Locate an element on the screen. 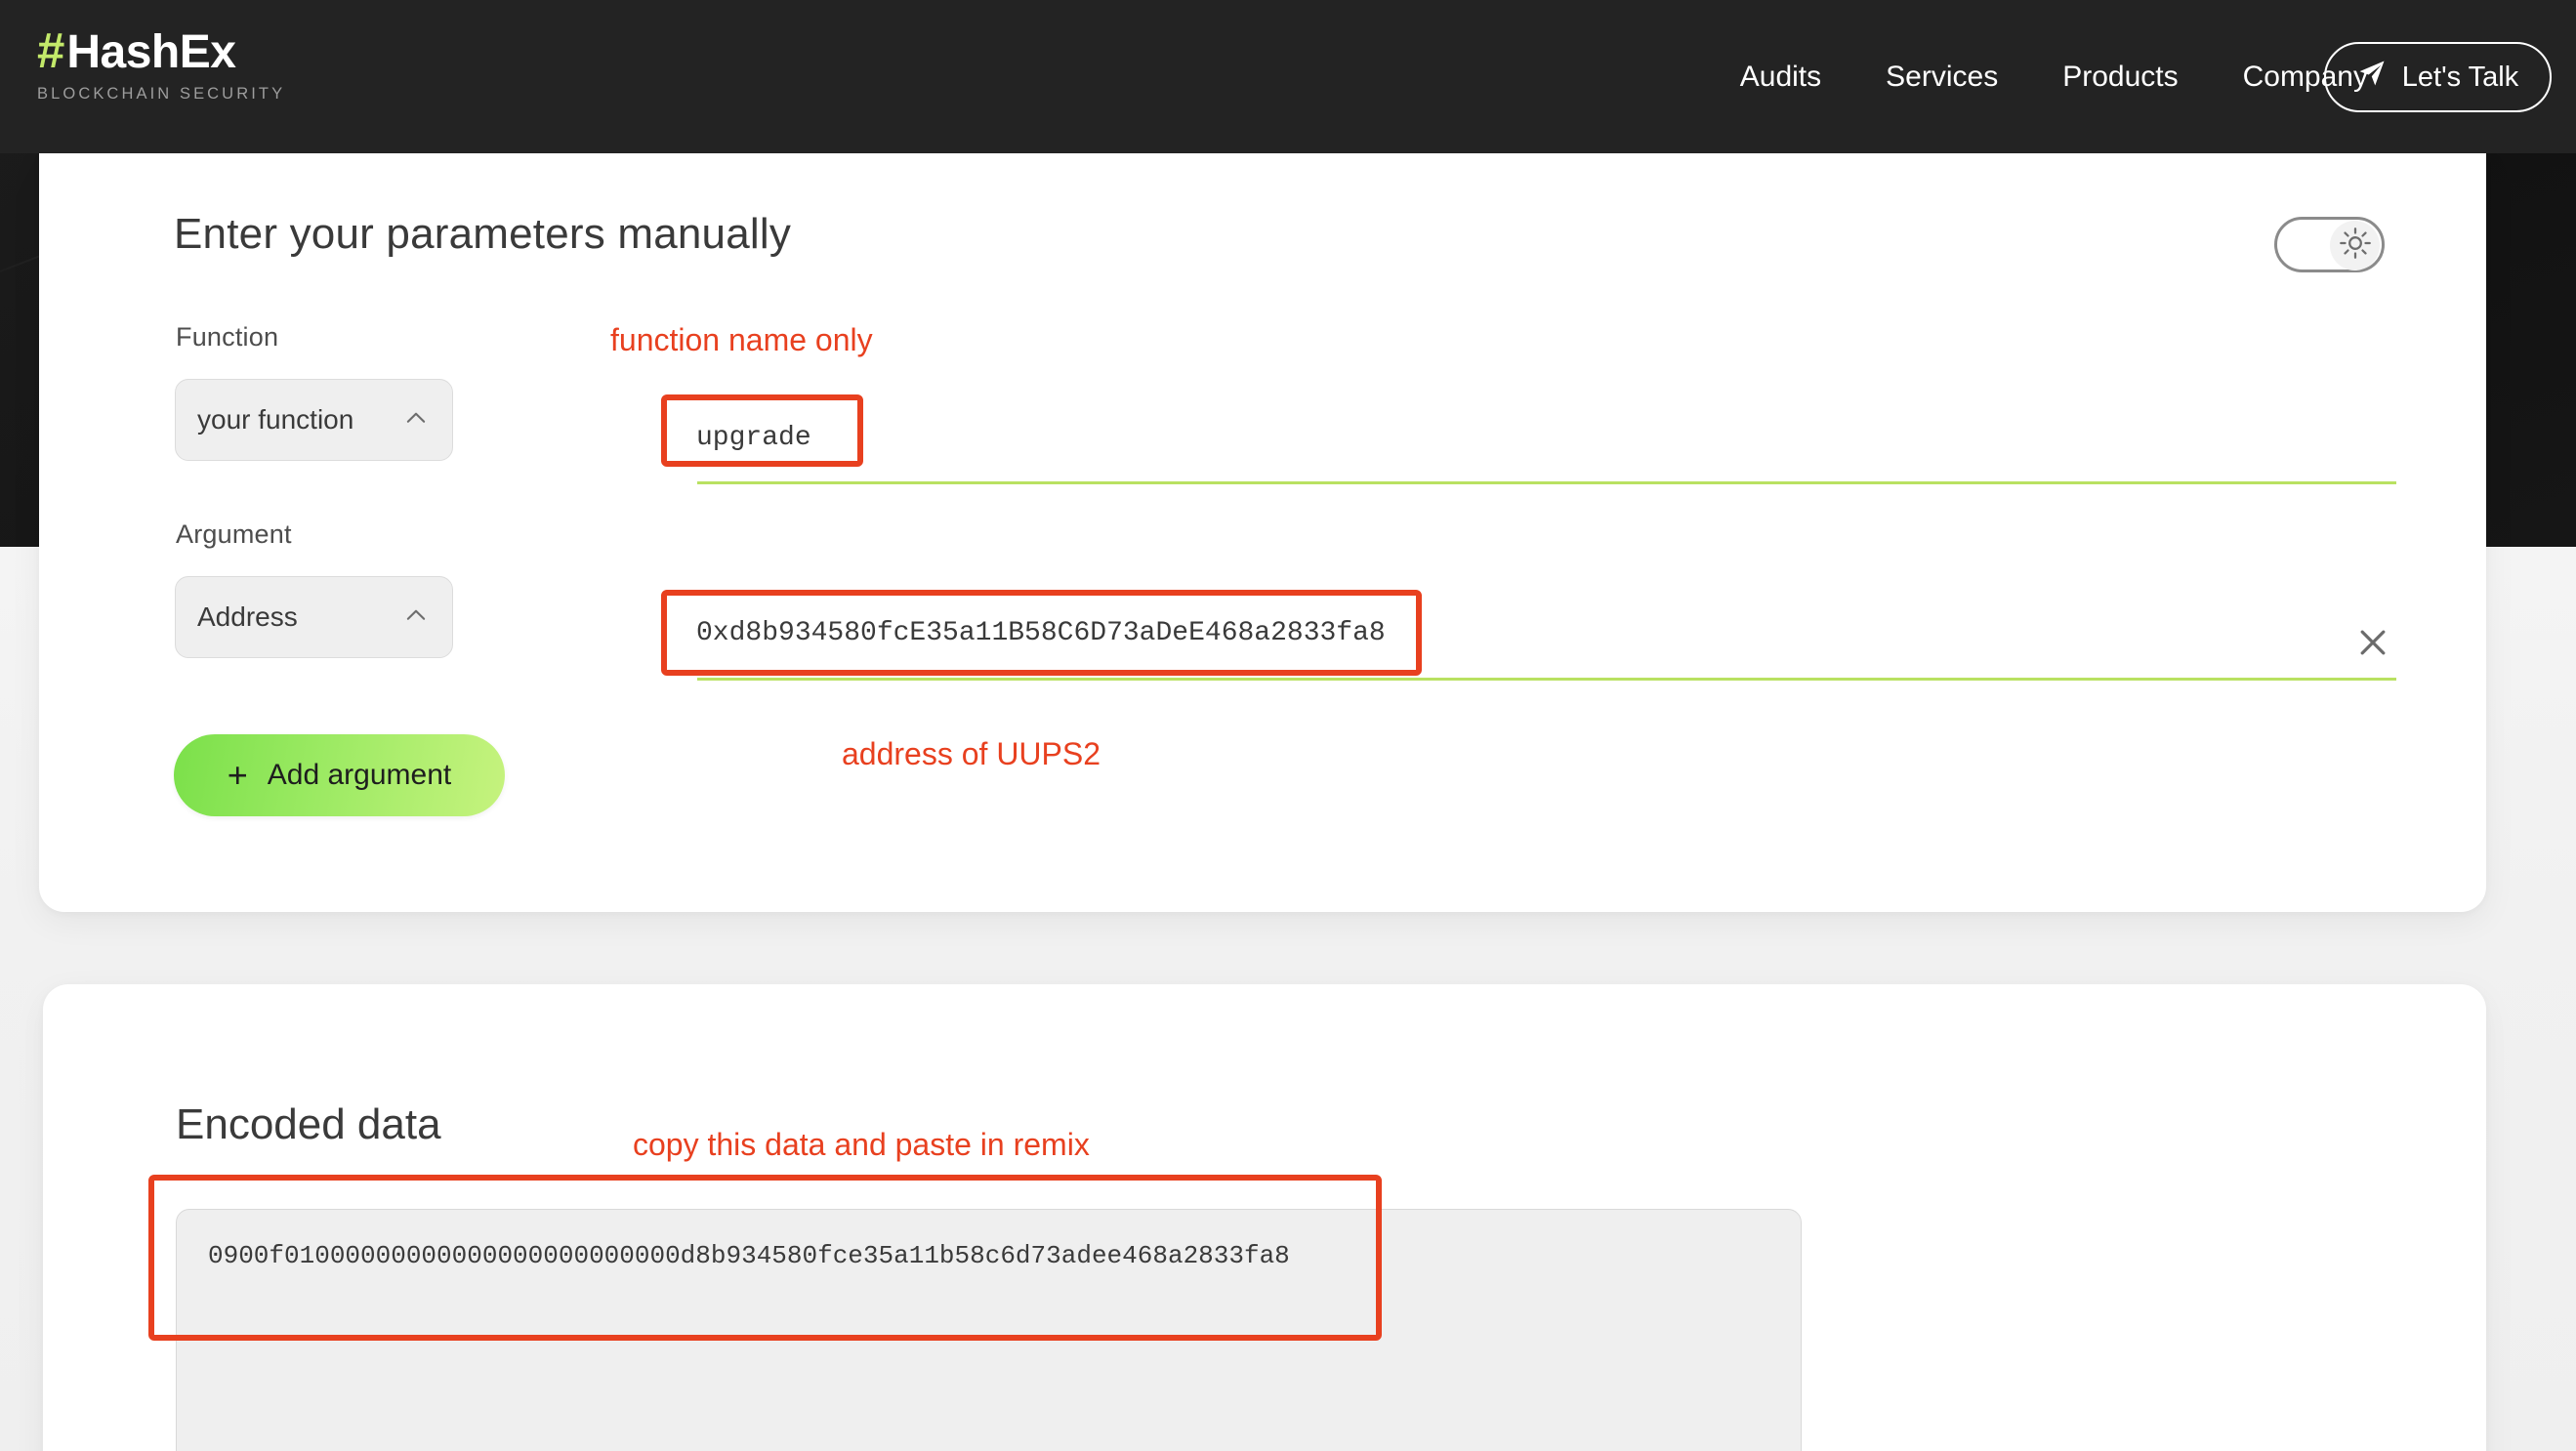 The height and width of the screenshot is (1451, 2576). function-name-input is located at coordinates (970, 438).